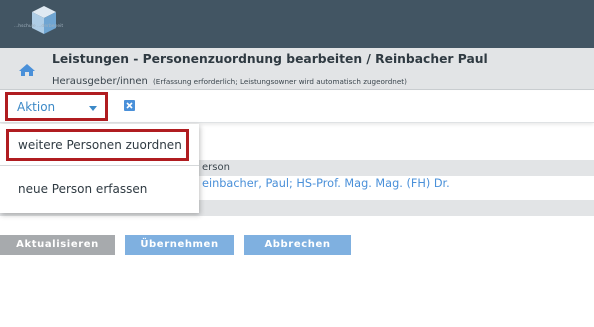 The height and width of the screenshot is (327, 594). I want to click on aktion-menu-button: Aktion, so click(56, 106).